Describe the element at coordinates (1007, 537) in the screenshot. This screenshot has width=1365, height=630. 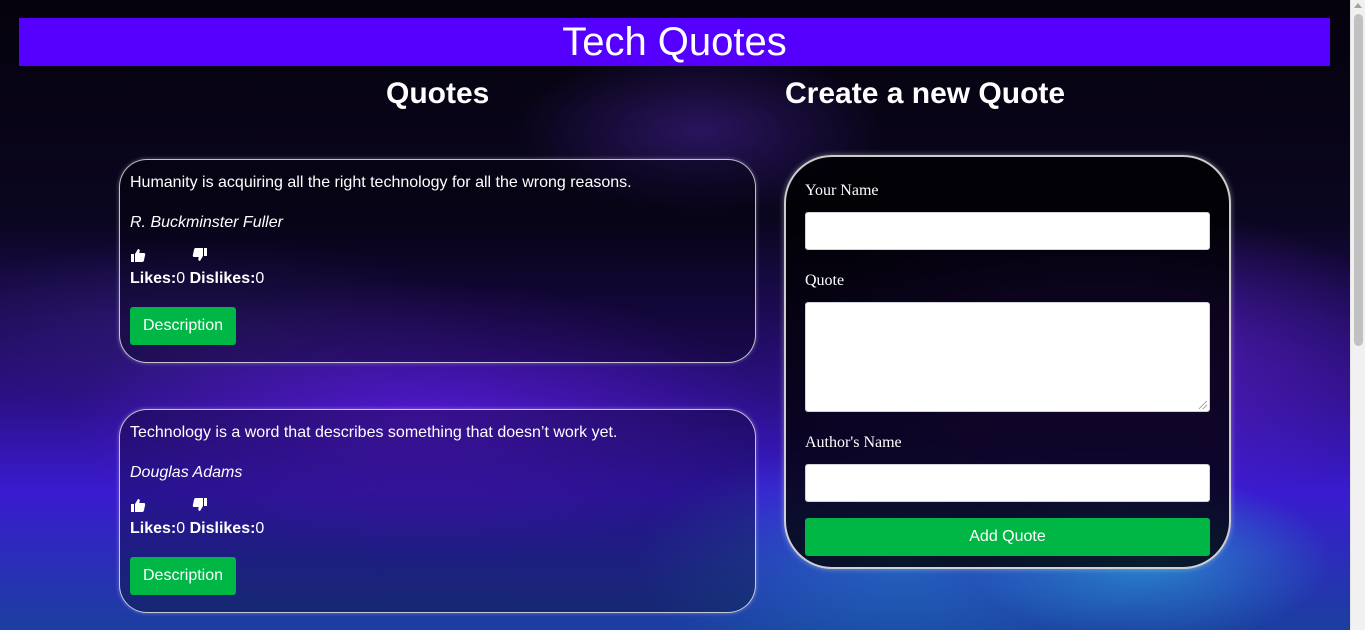
I see `add-quote-button: Add Quote` at that location.